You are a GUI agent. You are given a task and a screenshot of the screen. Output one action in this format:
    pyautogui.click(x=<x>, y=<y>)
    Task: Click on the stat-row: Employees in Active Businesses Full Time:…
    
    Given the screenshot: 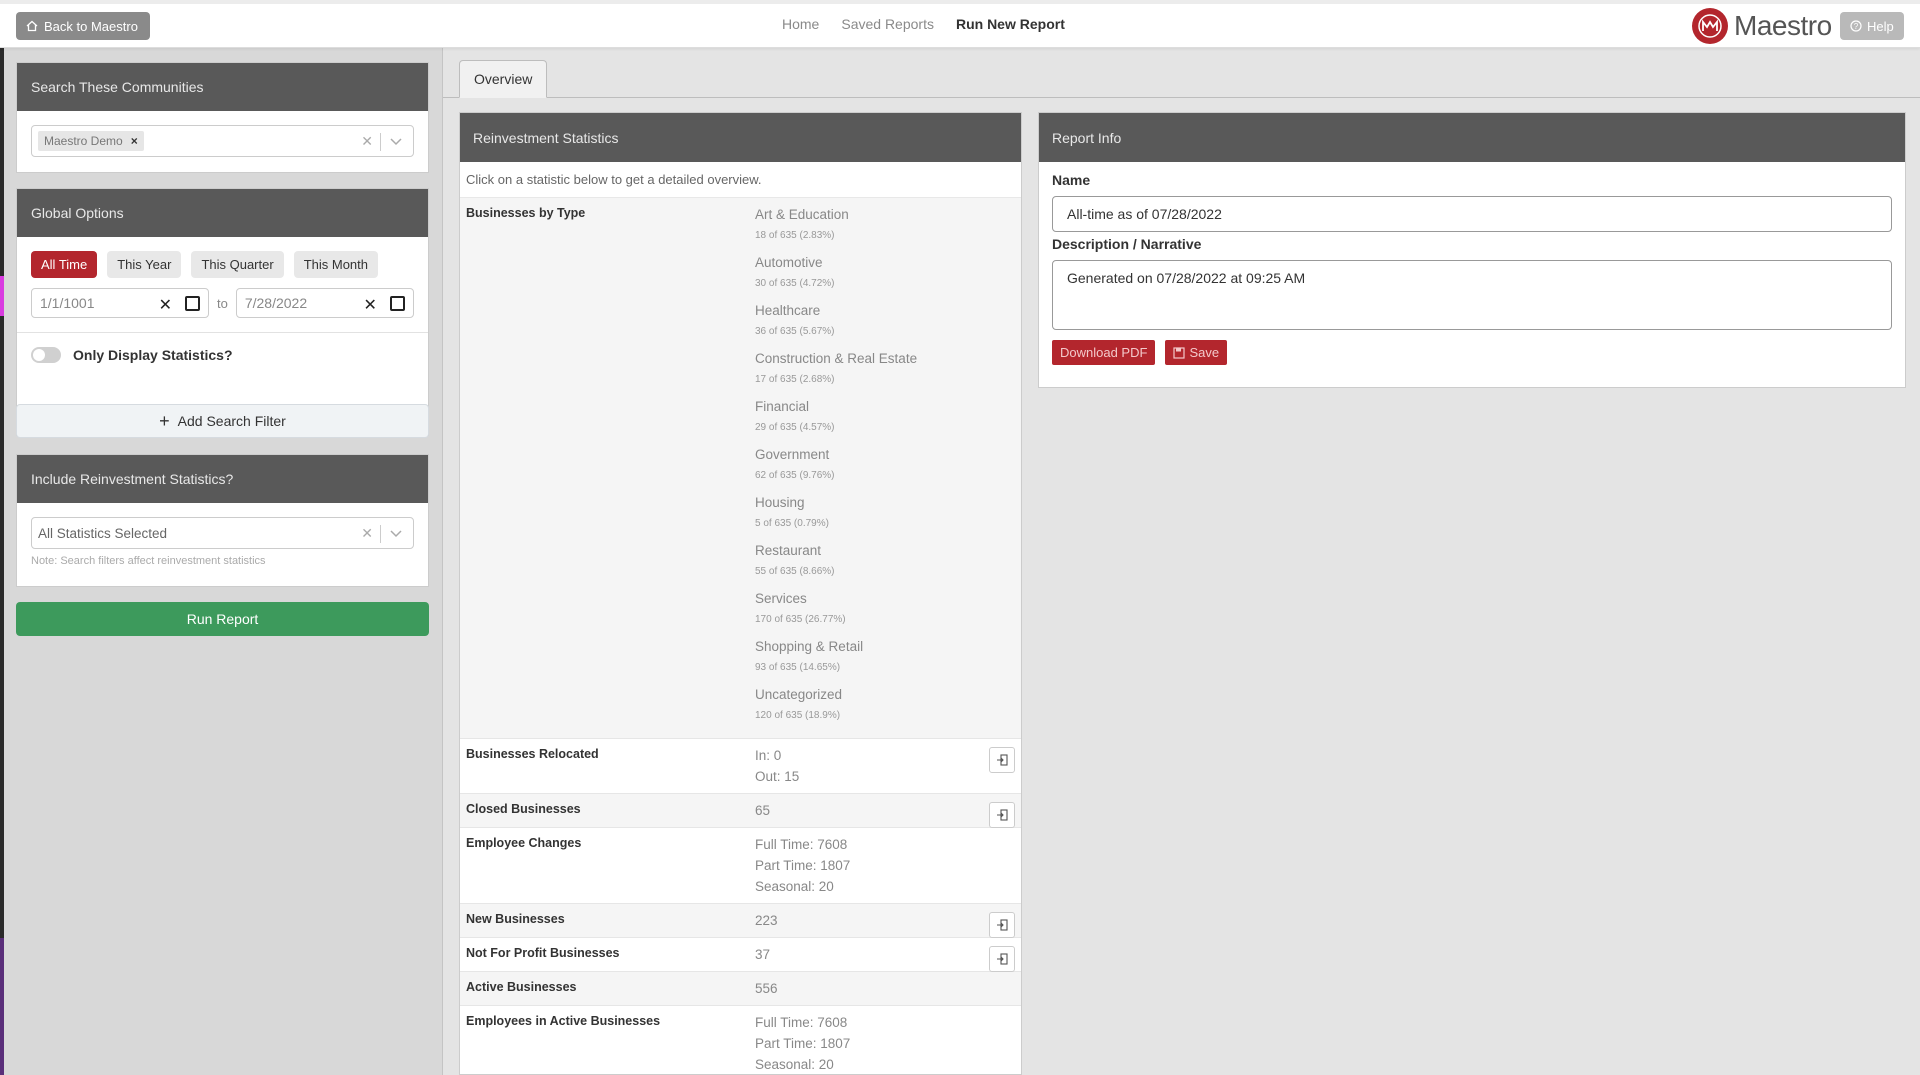 What is the action you would take?
    pyautogui.click(x=740, y=1040)
    